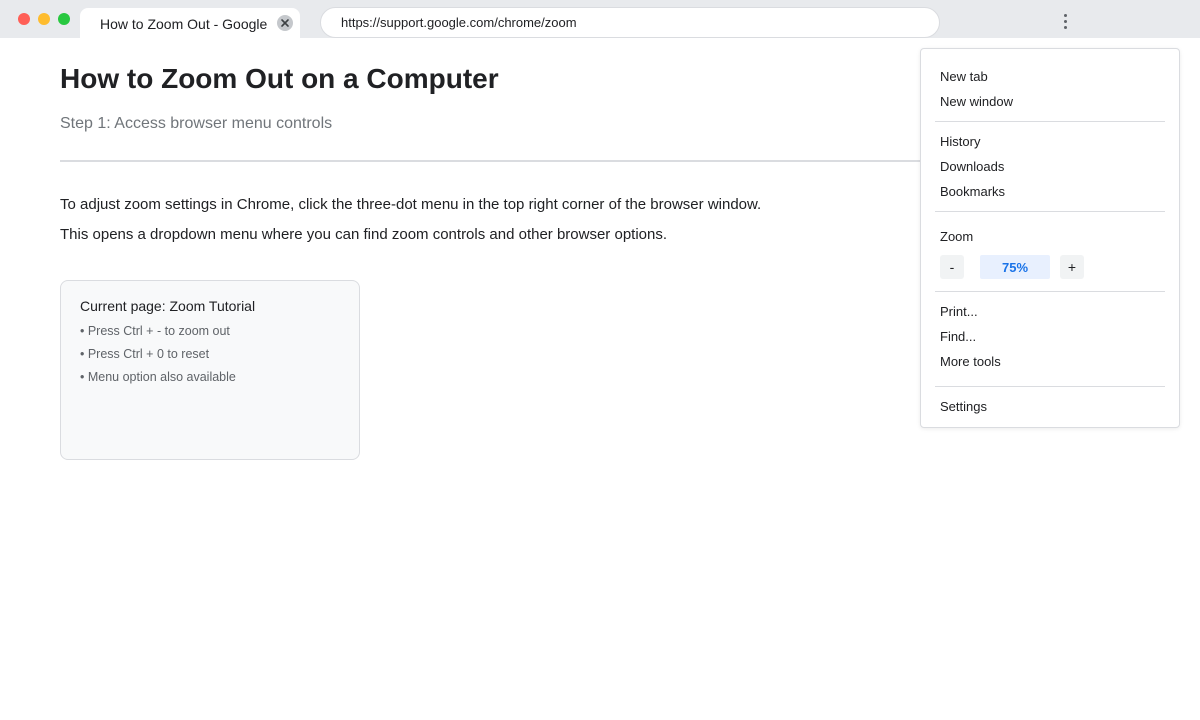  I want to click on menu-item-new-window: New window, so click(976, 101).